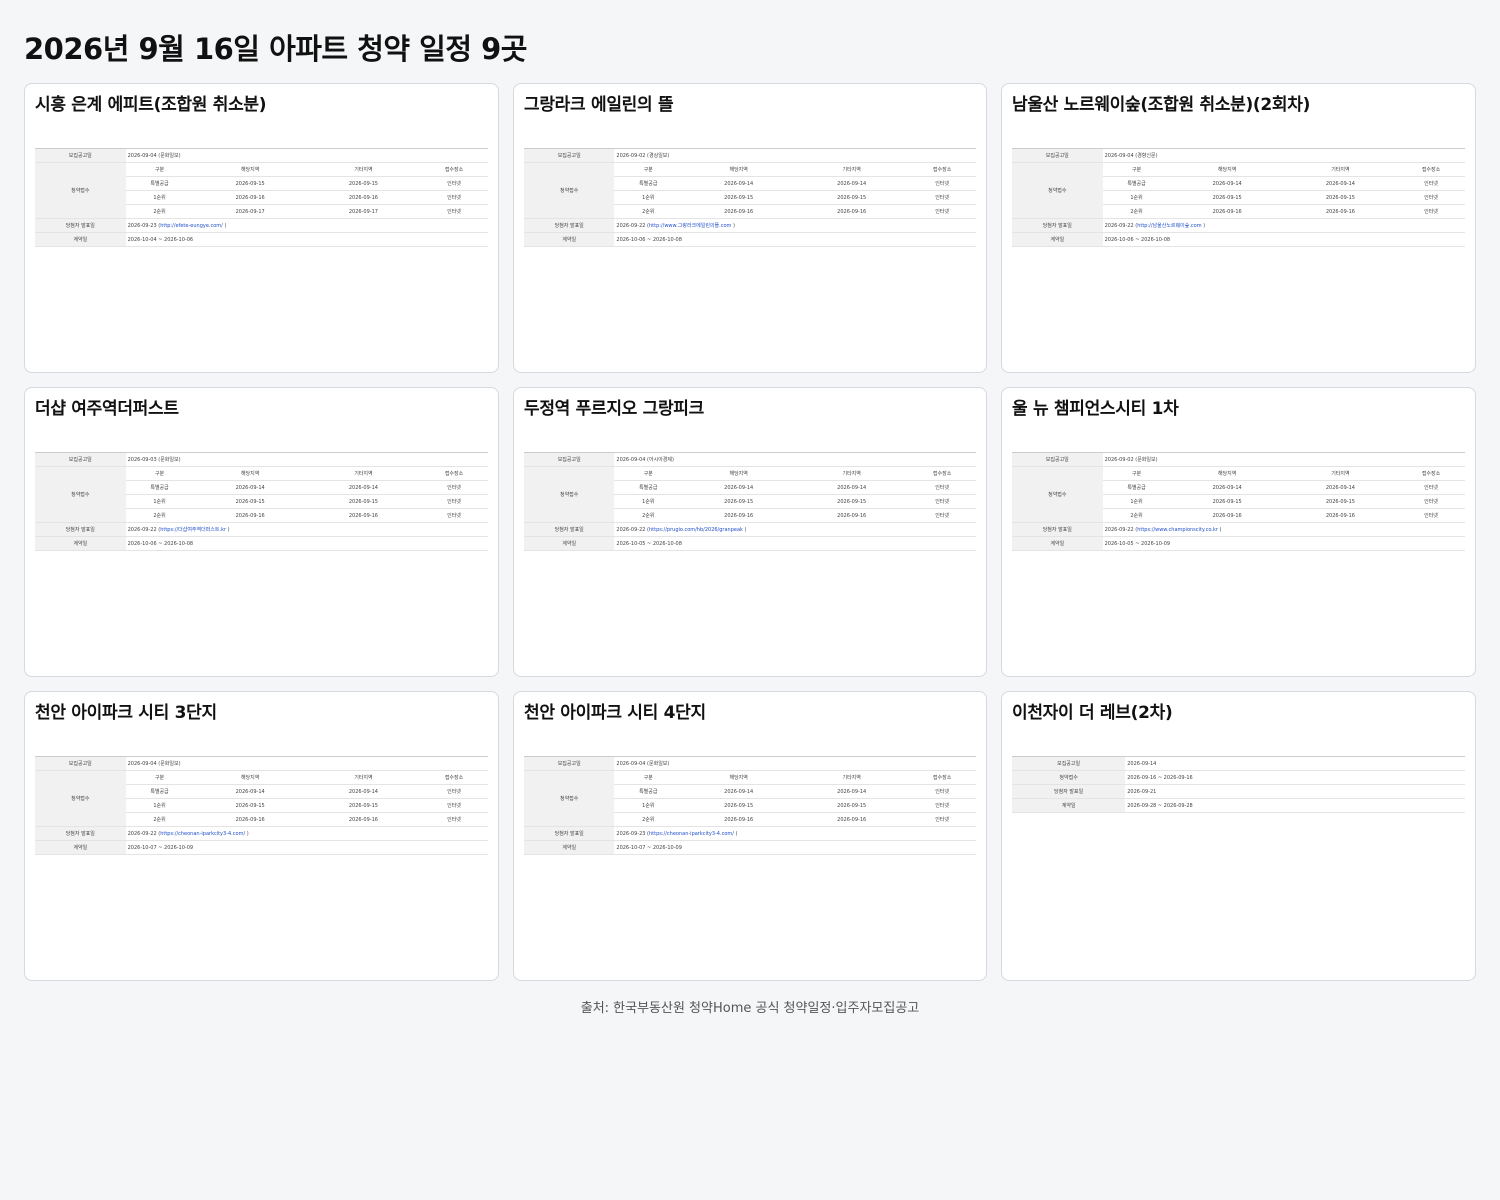 The image size is (1500, 1200). What do you see at coordinates (193, 530) in the screenshot?
I see `winners-link: https://더샵여주역더퍼스트.kr` at bounding box center [193, 530].